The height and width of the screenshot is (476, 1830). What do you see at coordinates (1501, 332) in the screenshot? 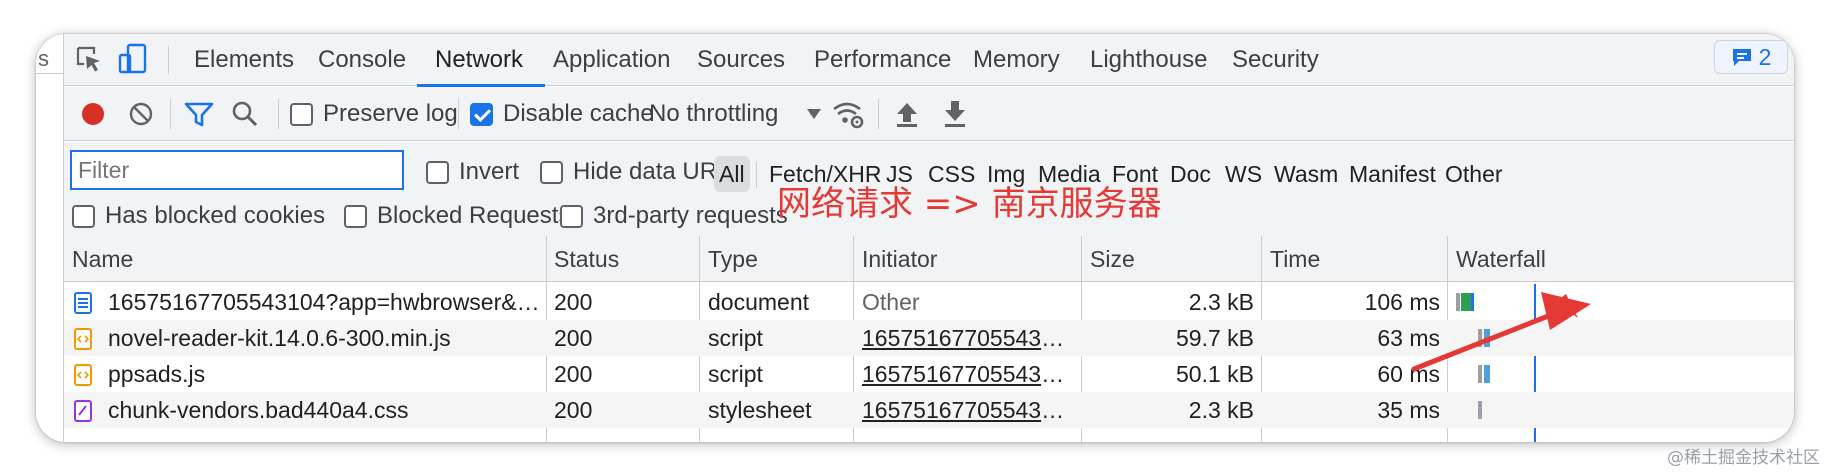
I see `annotation-arrow-icon` at bounding box center [1501, 332].